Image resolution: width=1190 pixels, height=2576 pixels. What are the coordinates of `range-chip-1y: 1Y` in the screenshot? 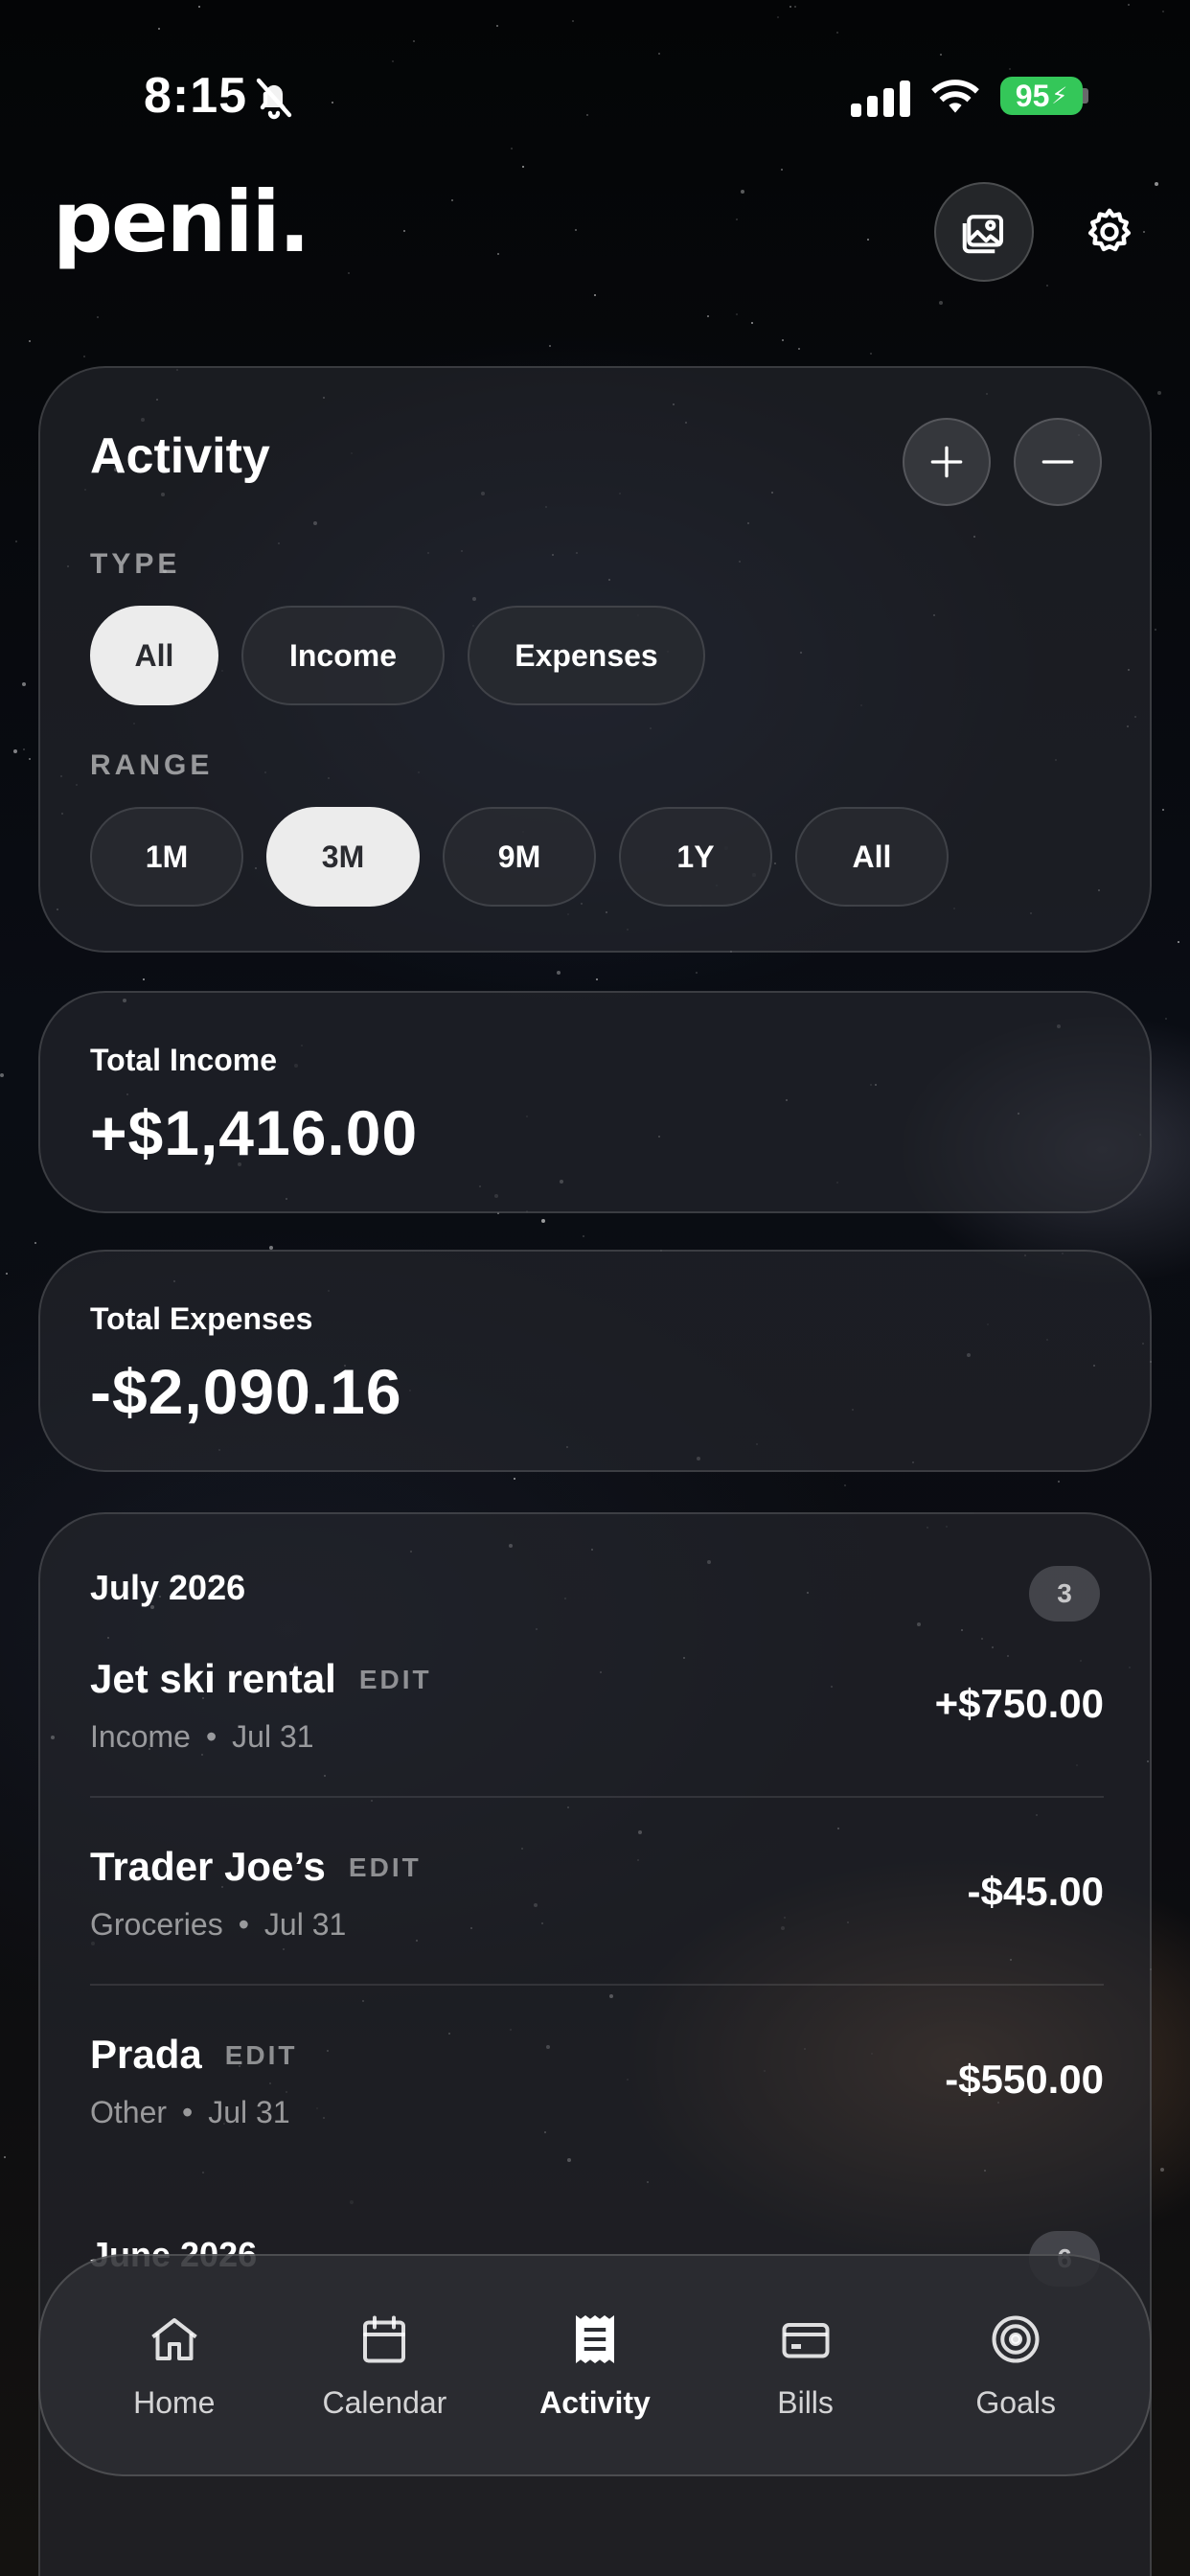 It's located at (696, 857).